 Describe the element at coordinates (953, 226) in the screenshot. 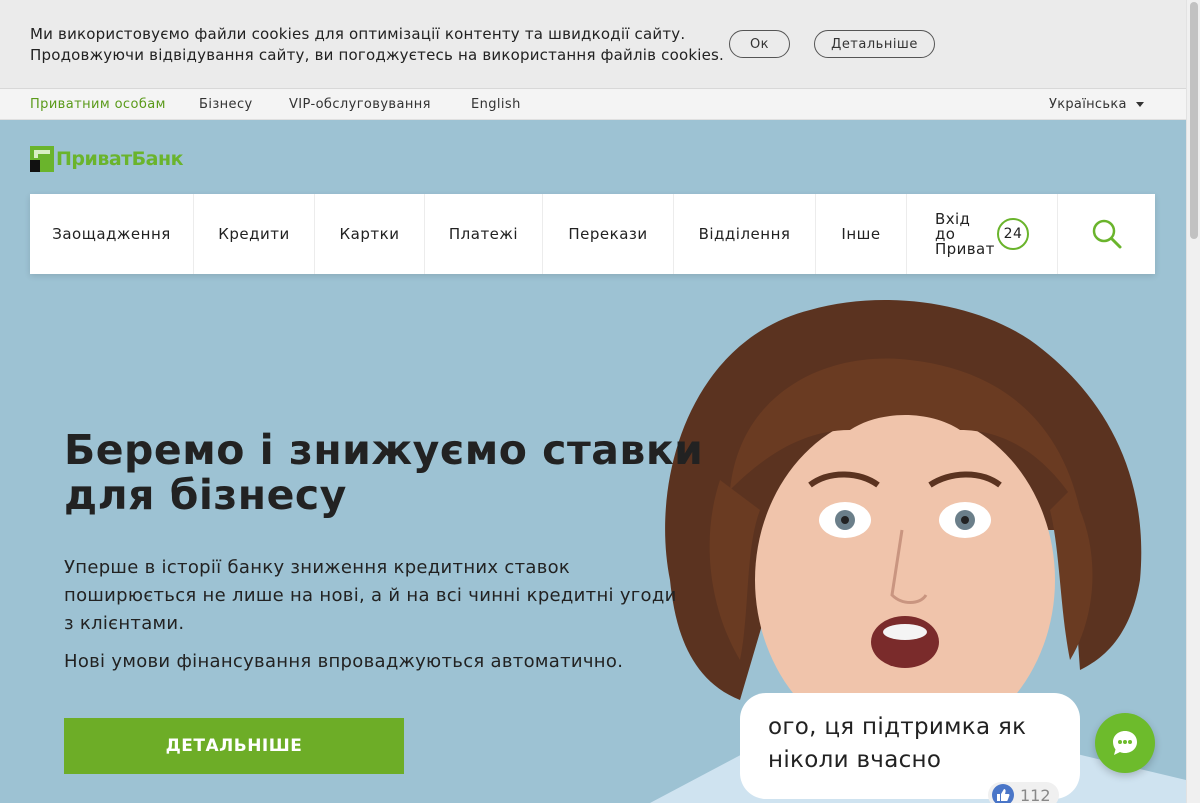

I see `login-label-line1: Вхід до` at that location.